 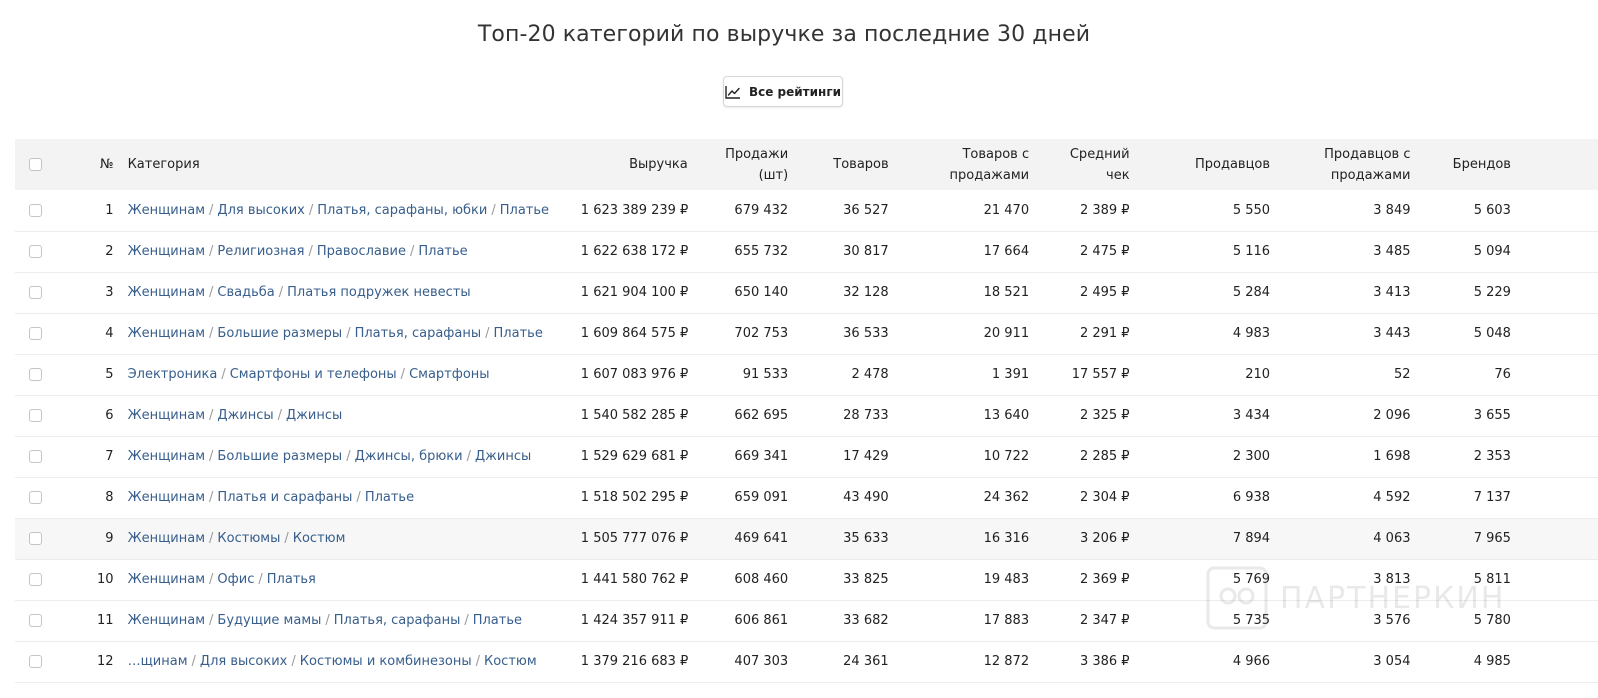 What do you see at coordinates (158, 661) in the screenshot?
I see `category-link: …щинам` at bounding box center [158, 661].